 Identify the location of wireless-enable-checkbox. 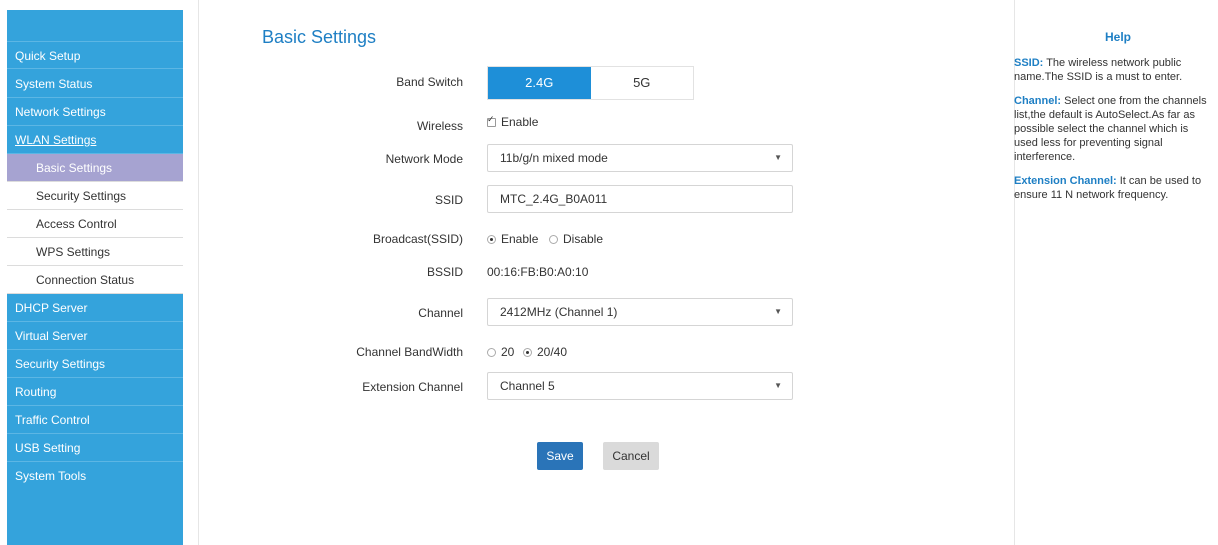
(491, 120).